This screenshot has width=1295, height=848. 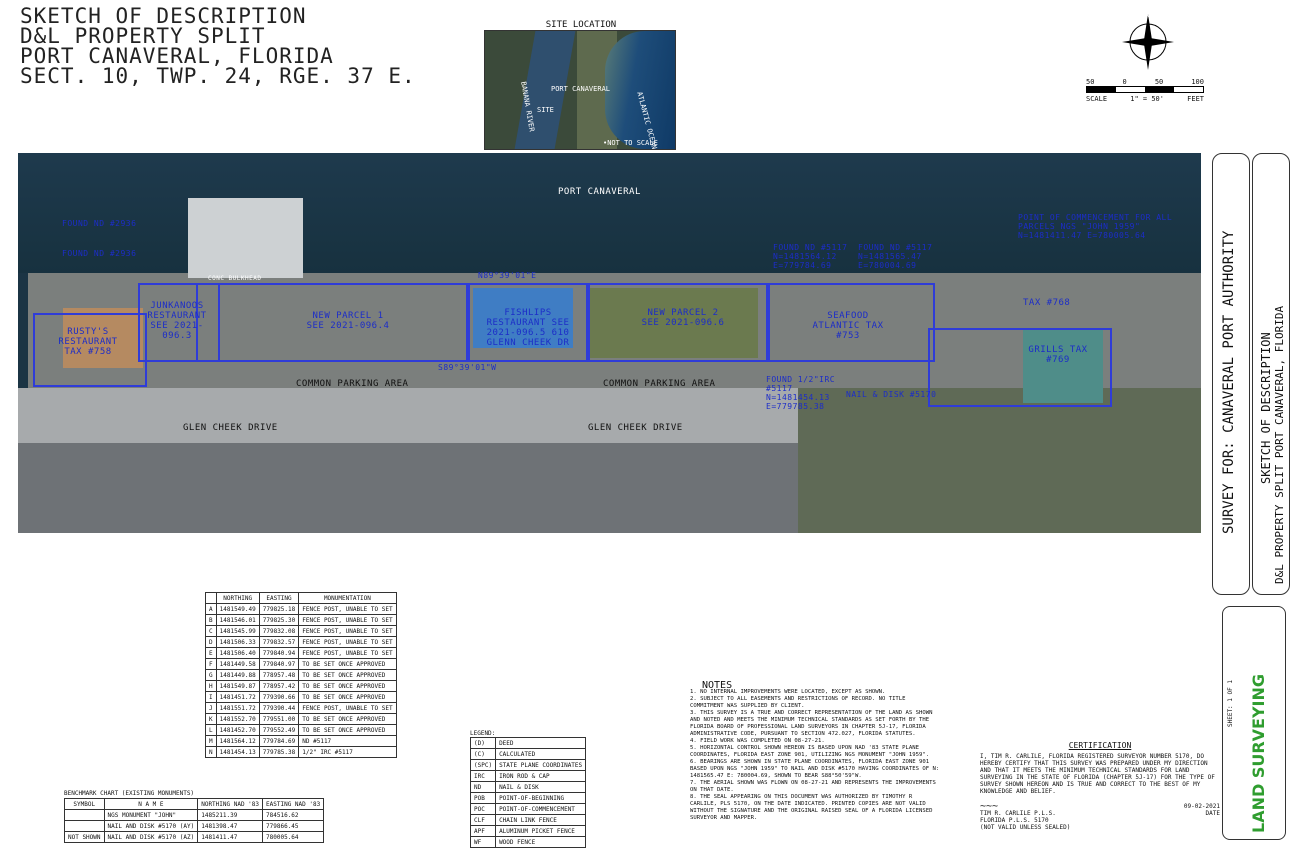 What do you see at coordinates (237, 686) in the screenshot?
I see `table-cell: 1481549.87` at bounding box center [237, 686].